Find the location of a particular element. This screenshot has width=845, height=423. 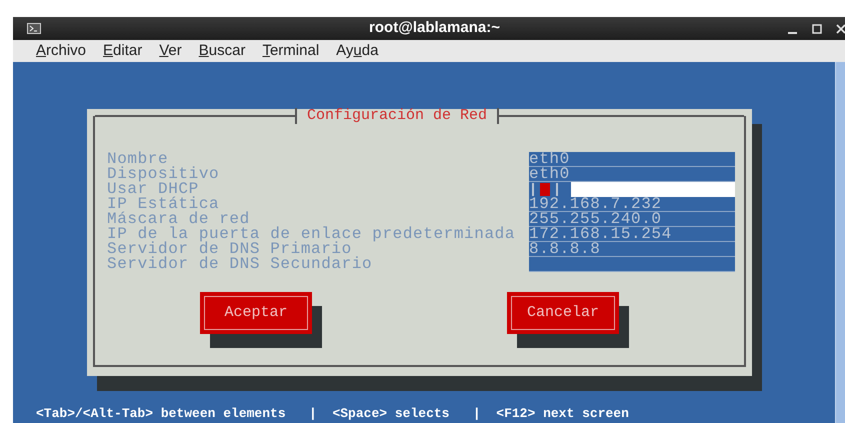

checkbox is located at coordinates (545, 189).